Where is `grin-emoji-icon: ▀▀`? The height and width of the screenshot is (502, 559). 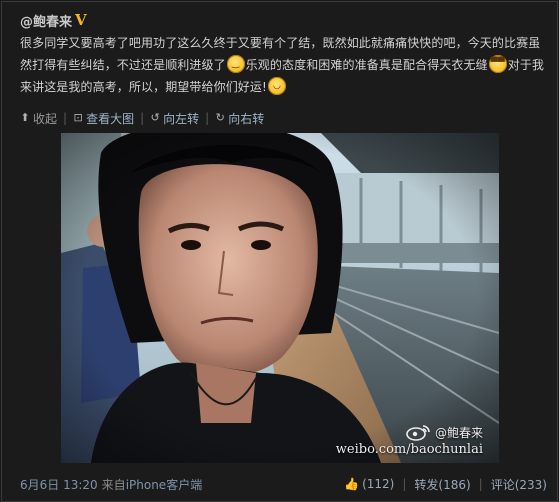
grin-emoji-icon: ▀▀ is located at coordinates (497, 64).